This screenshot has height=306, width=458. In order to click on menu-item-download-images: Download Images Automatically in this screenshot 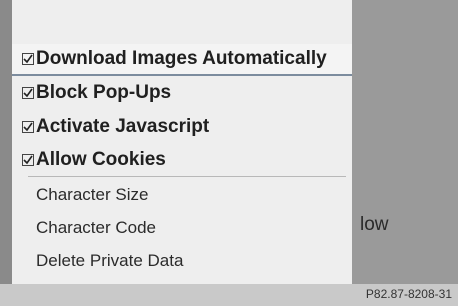, I will do `click(182, 60)`.